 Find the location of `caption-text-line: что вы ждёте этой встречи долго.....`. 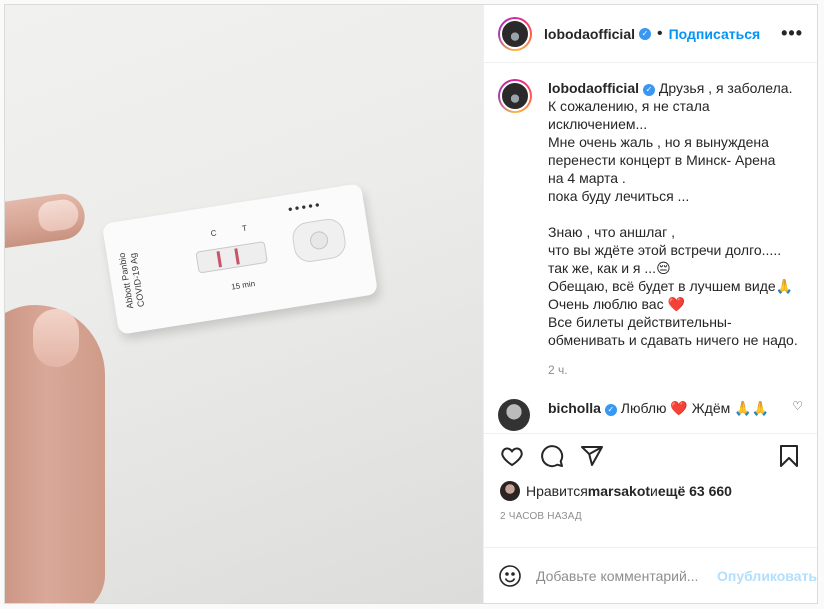

caption-text-line: что вы ждёте этой встречи долго..... is located at coordinates (665, 250).